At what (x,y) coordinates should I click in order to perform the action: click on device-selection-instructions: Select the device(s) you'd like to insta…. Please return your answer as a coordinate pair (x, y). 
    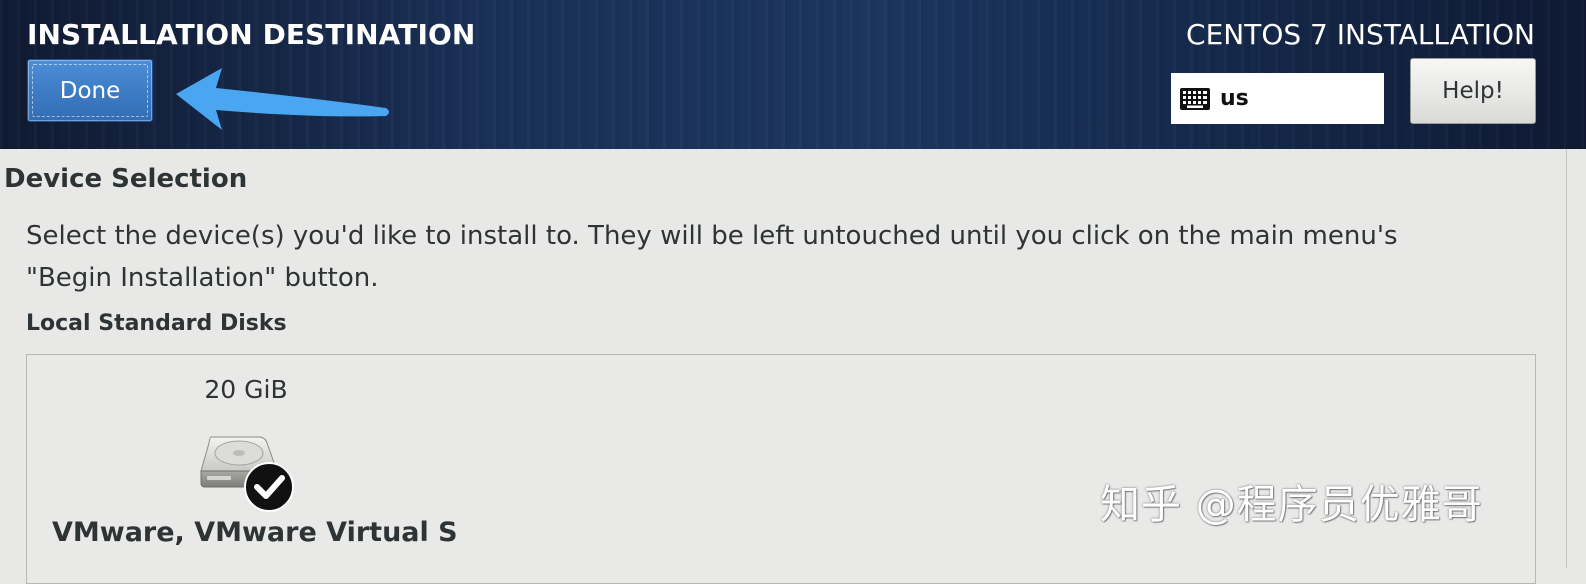
    Looking at the image, I should click on (781, 257).